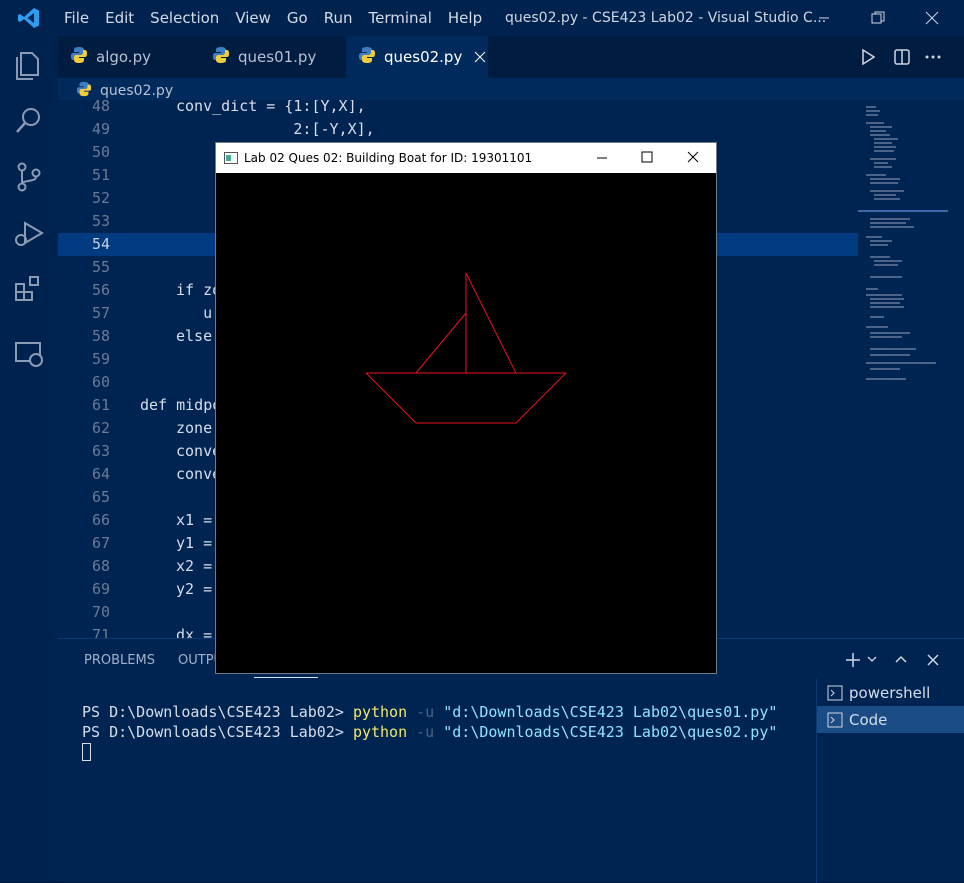 This screenshot has width=964, height=883. What do you see at coordinates (29, 233) in the screenshot?
I see `run-debug-icon` at bounding box center [29, 233].